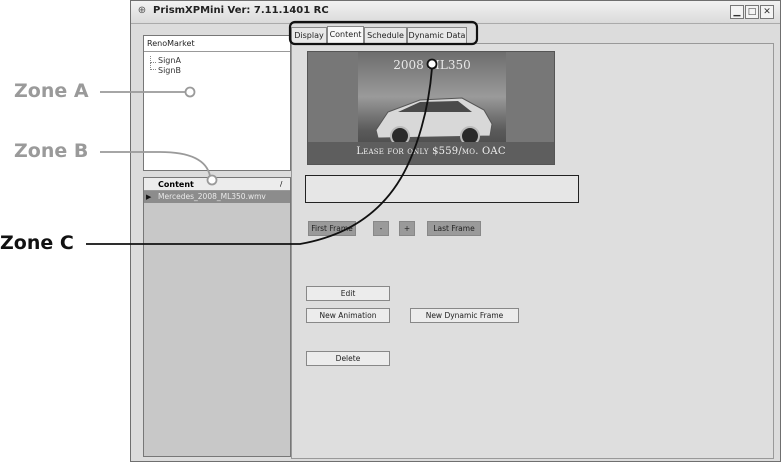 This screenshot has height=463, width=782. What do you see at coordinates (51, 91) in the screenshot?
I see `zone-a-label: Zone A` at bounding box center [51, 91].